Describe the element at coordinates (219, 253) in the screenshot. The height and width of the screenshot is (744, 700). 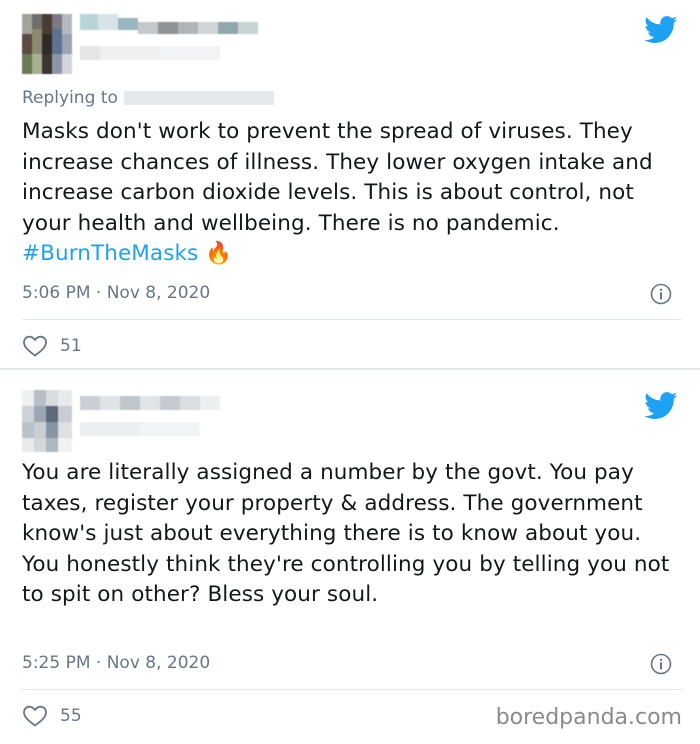
I see `fire-emoji: 🔥` at that location.